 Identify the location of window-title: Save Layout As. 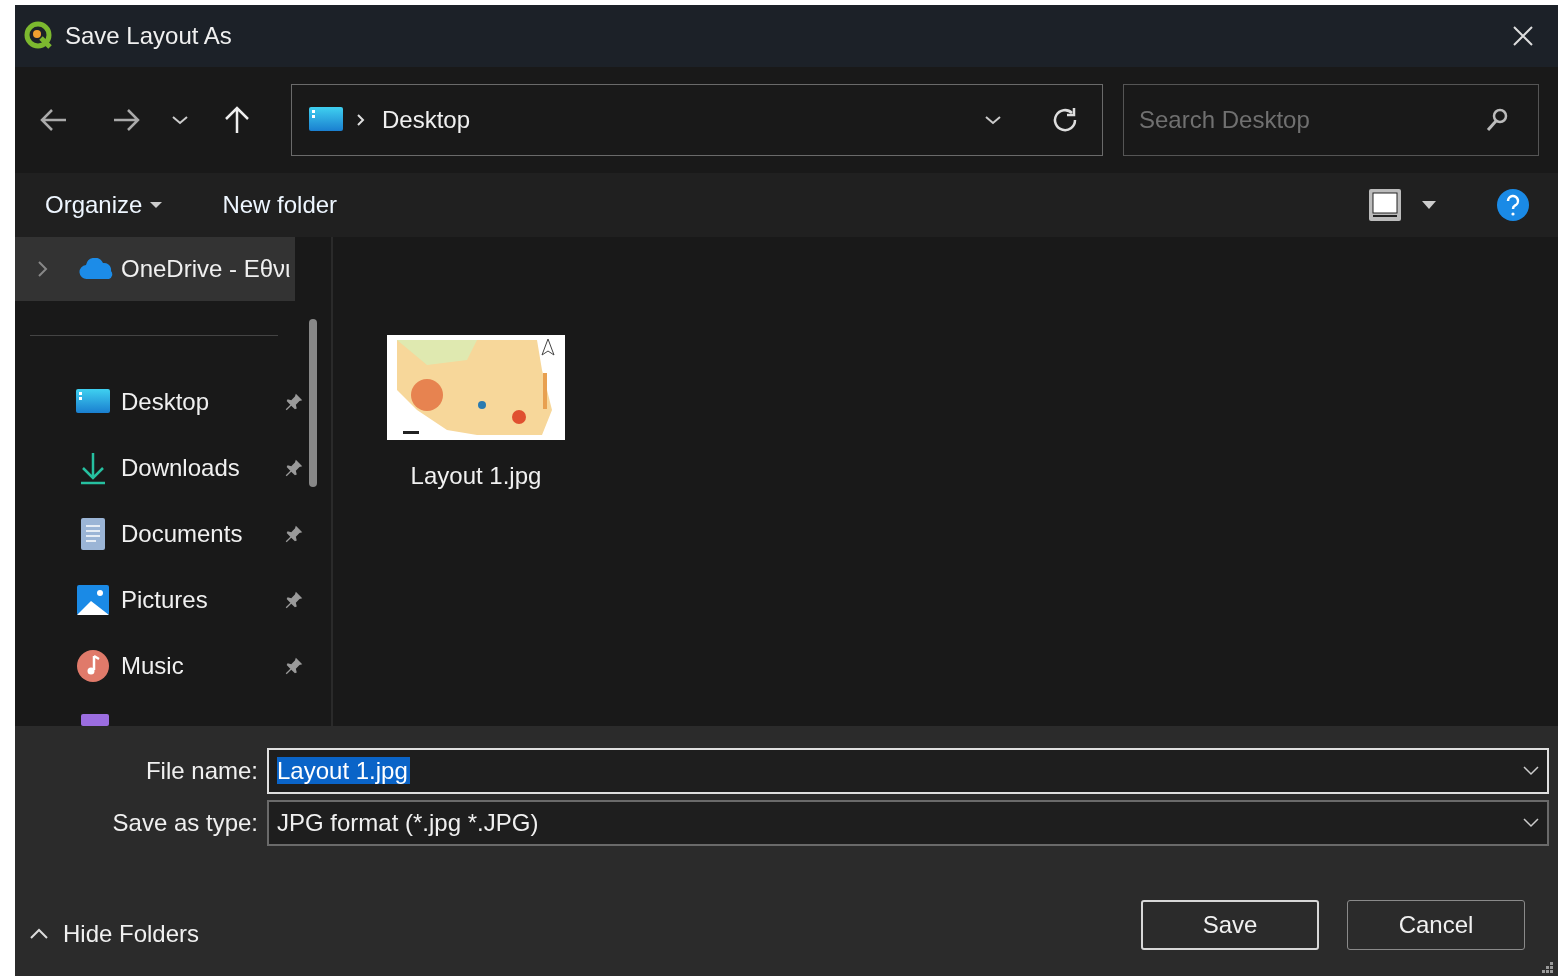
(148, 36).